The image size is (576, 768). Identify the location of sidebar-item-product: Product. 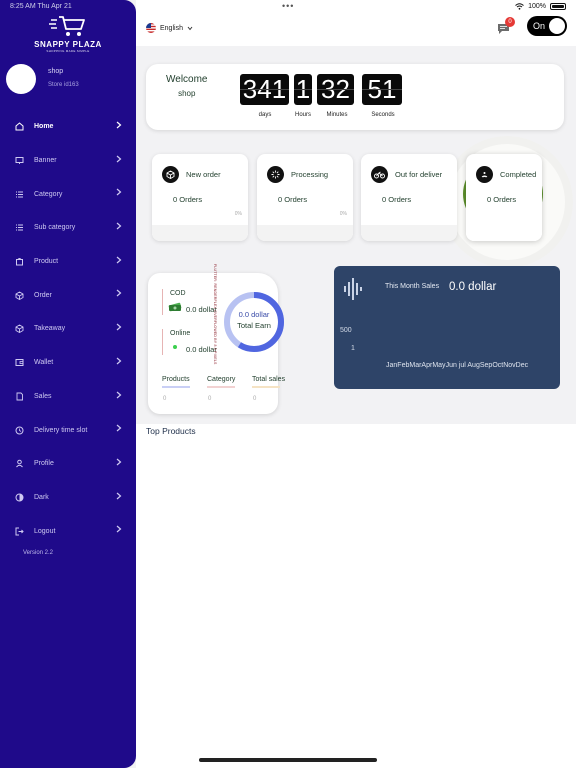
(68, 262).